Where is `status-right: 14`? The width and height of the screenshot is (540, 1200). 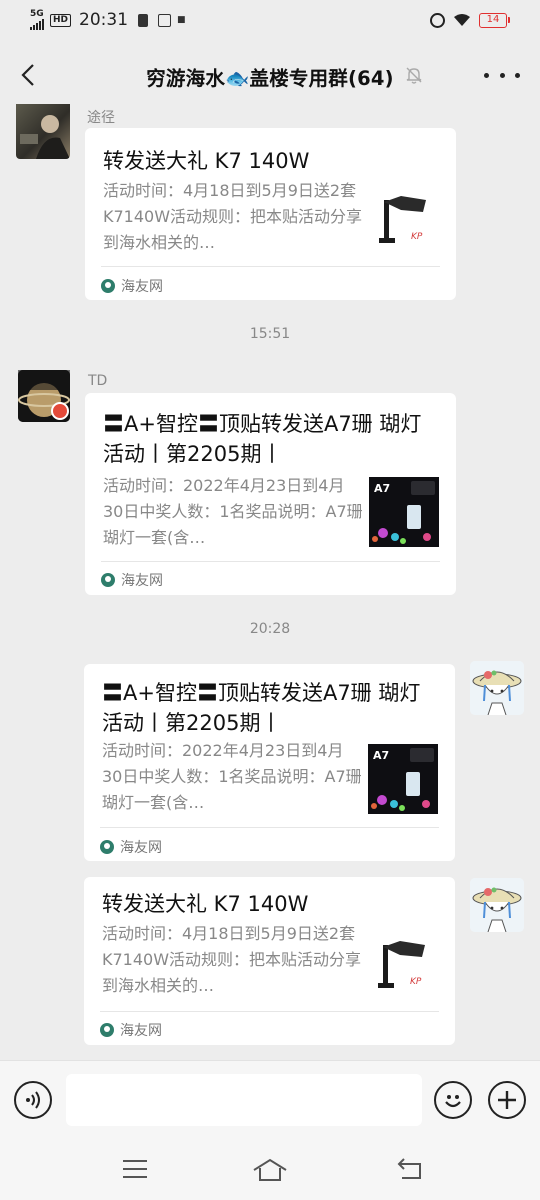 status-right: 14 is located at coordinates (470, 20).